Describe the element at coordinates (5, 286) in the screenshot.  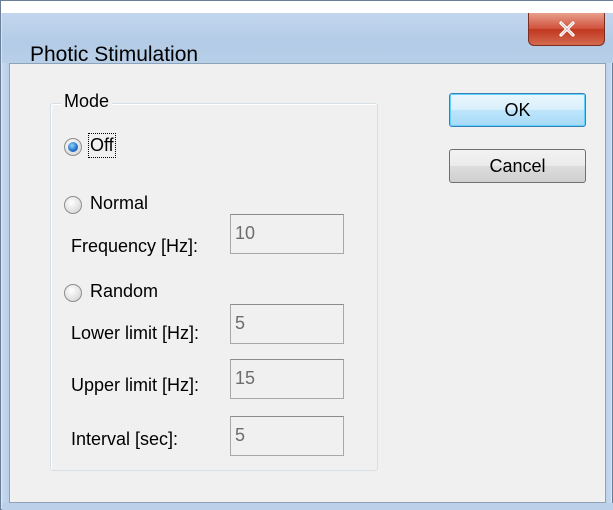
I see `frame-left` at that location.